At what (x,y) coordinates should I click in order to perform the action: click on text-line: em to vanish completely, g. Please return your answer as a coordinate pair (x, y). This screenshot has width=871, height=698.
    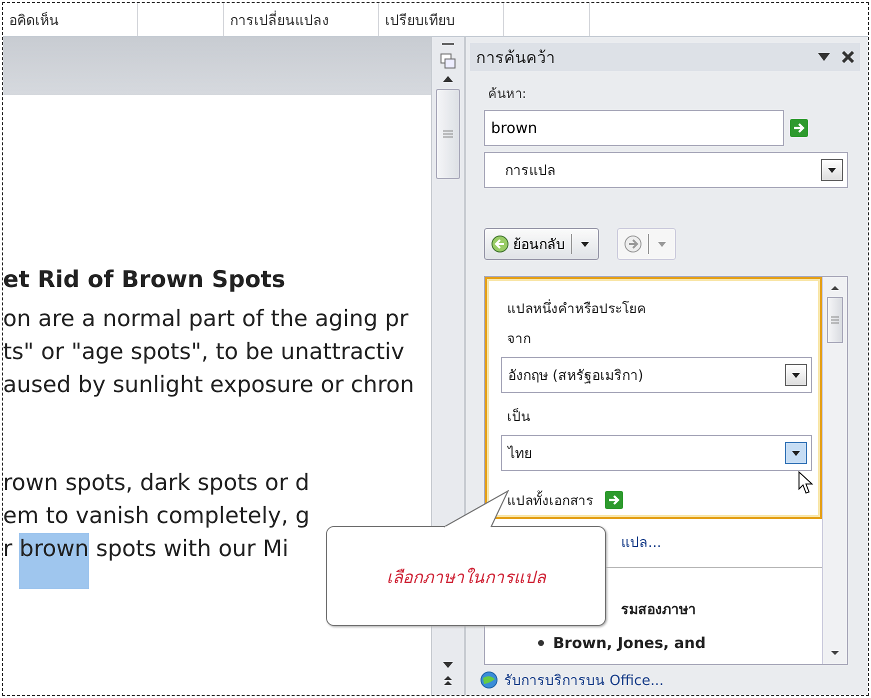
    Looking at the image, I should click on (157, 516).